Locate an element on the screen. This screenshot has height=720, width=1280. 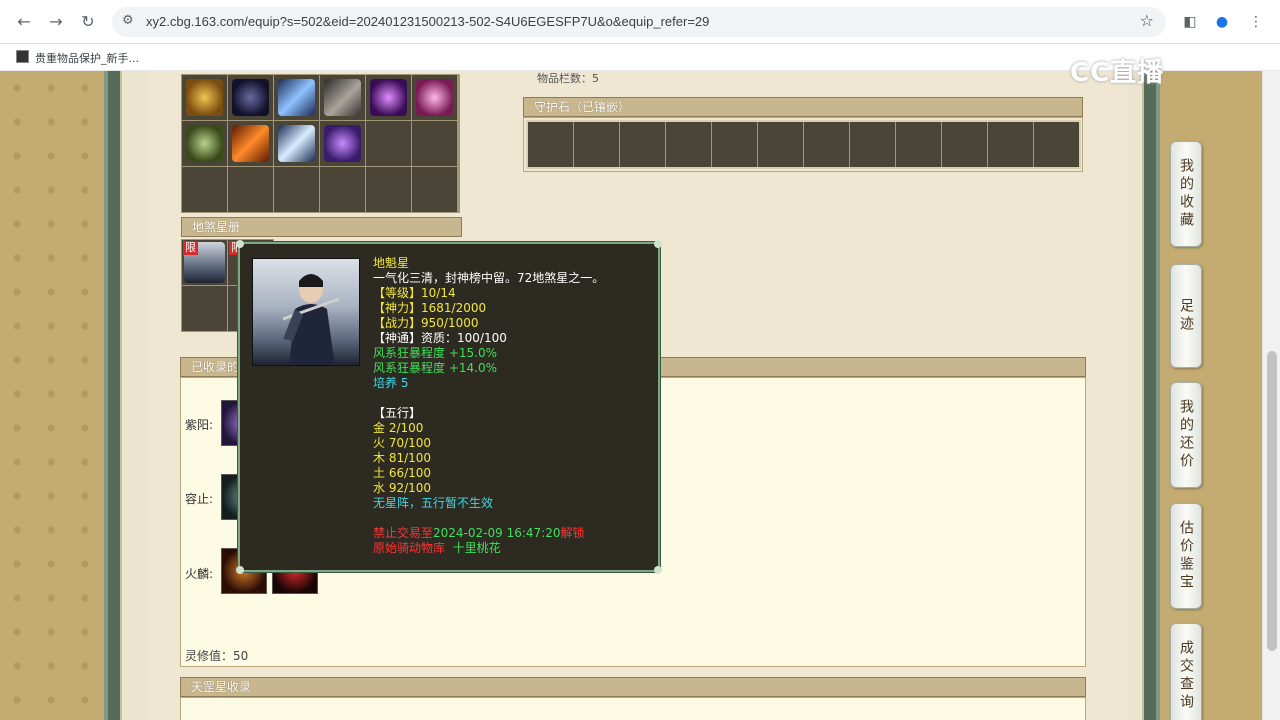
sidepanel-icon: ◧ is located at coordinates (1190, 22).